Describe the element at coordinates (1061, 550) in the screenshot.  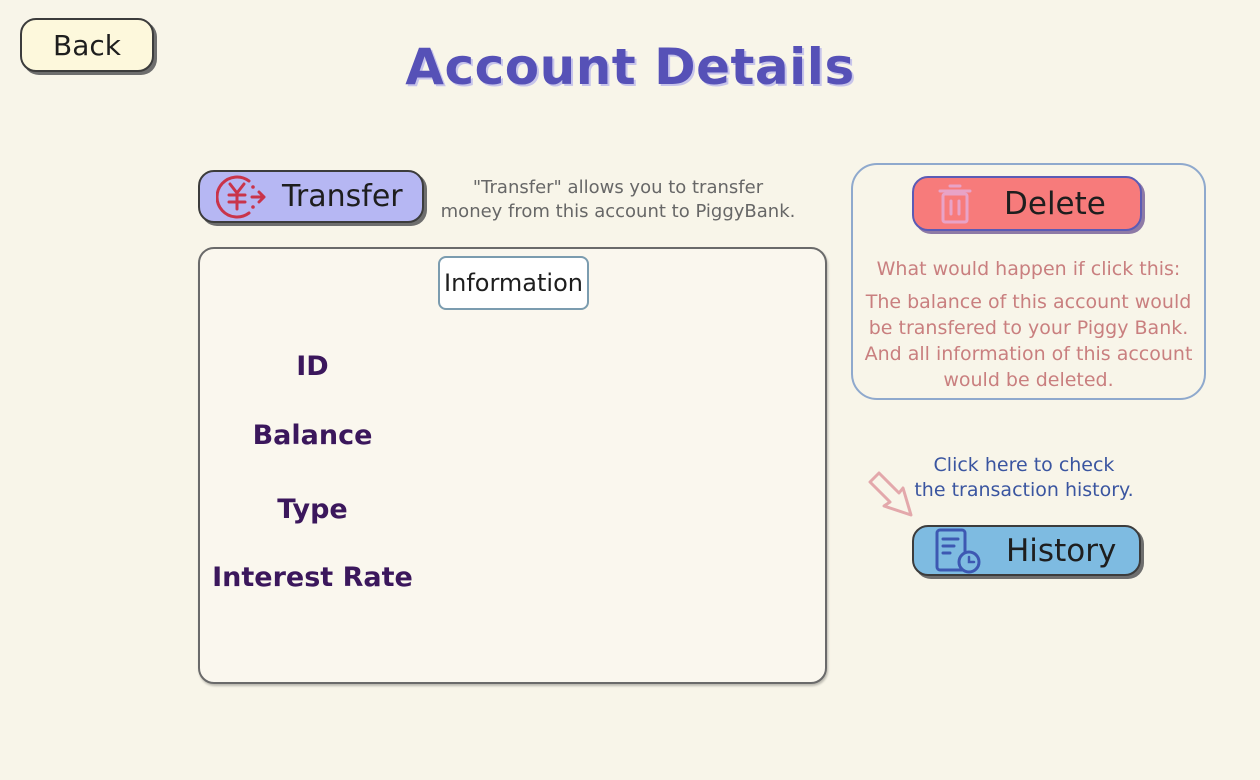
I see `history-button-label: History` at that location.